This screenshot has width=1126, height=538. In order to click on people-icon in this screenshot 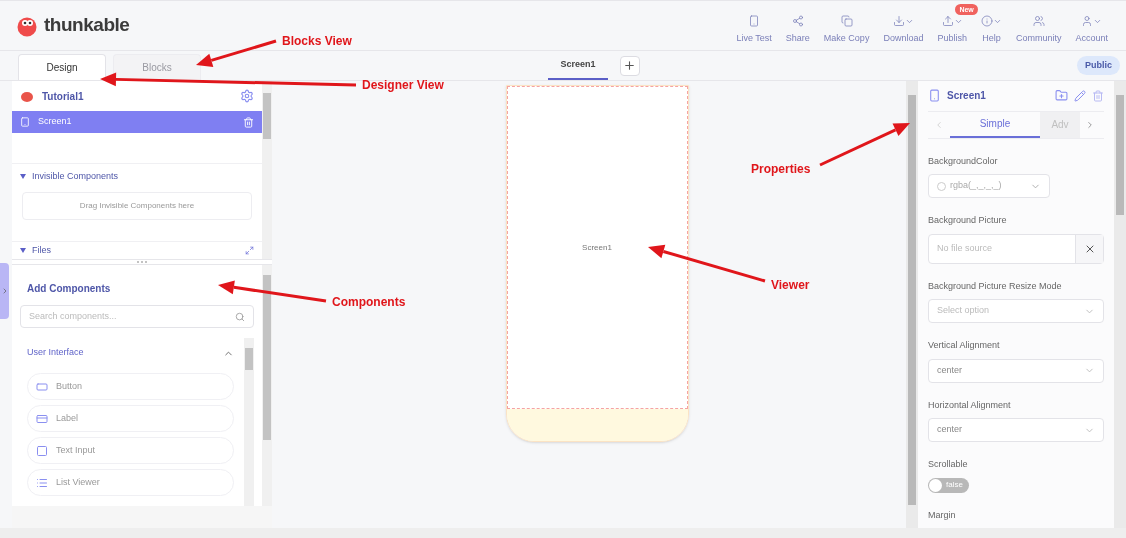, I will do `click(1038, 21)`.